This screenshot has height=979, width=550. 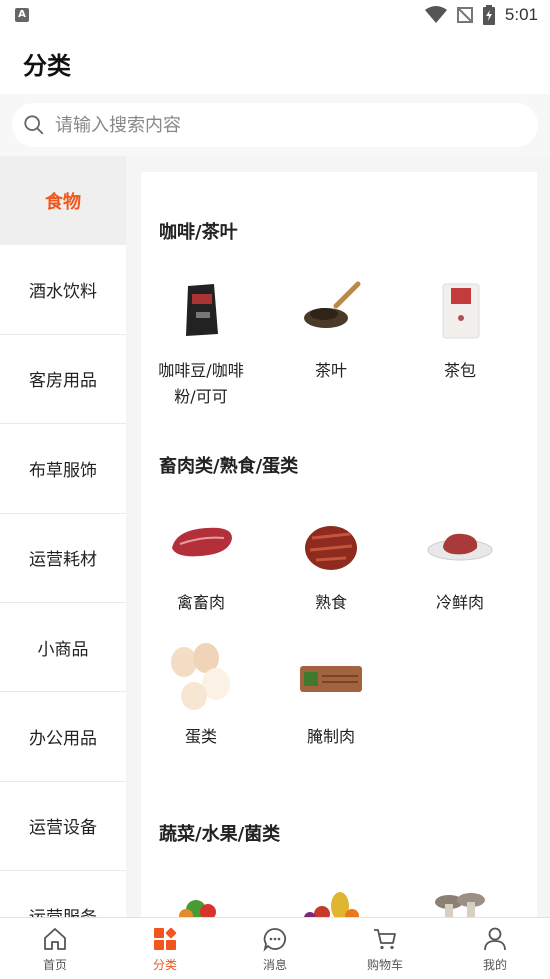 What do you see at coordinates (275, 15) in the screenshot?
I see `status-bar: A 5:01` at bounding box center [275, 15].